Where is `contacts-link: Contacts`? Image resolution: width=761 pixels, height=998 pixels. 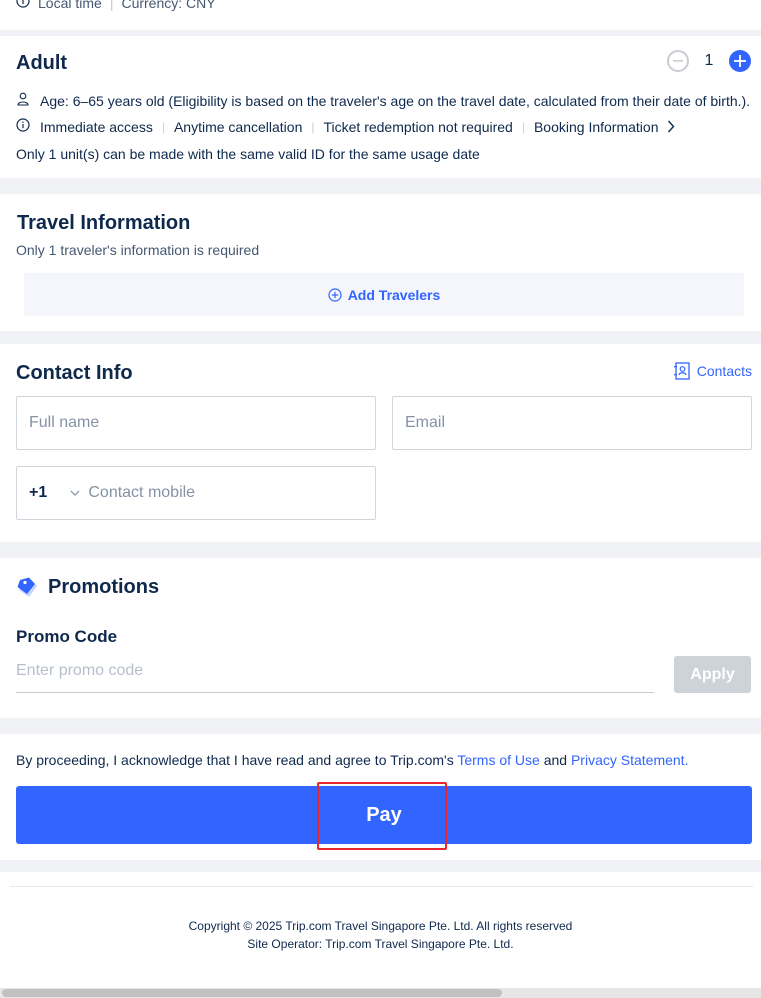
contacts-link: Contacts is located at coordinates (712, 371).